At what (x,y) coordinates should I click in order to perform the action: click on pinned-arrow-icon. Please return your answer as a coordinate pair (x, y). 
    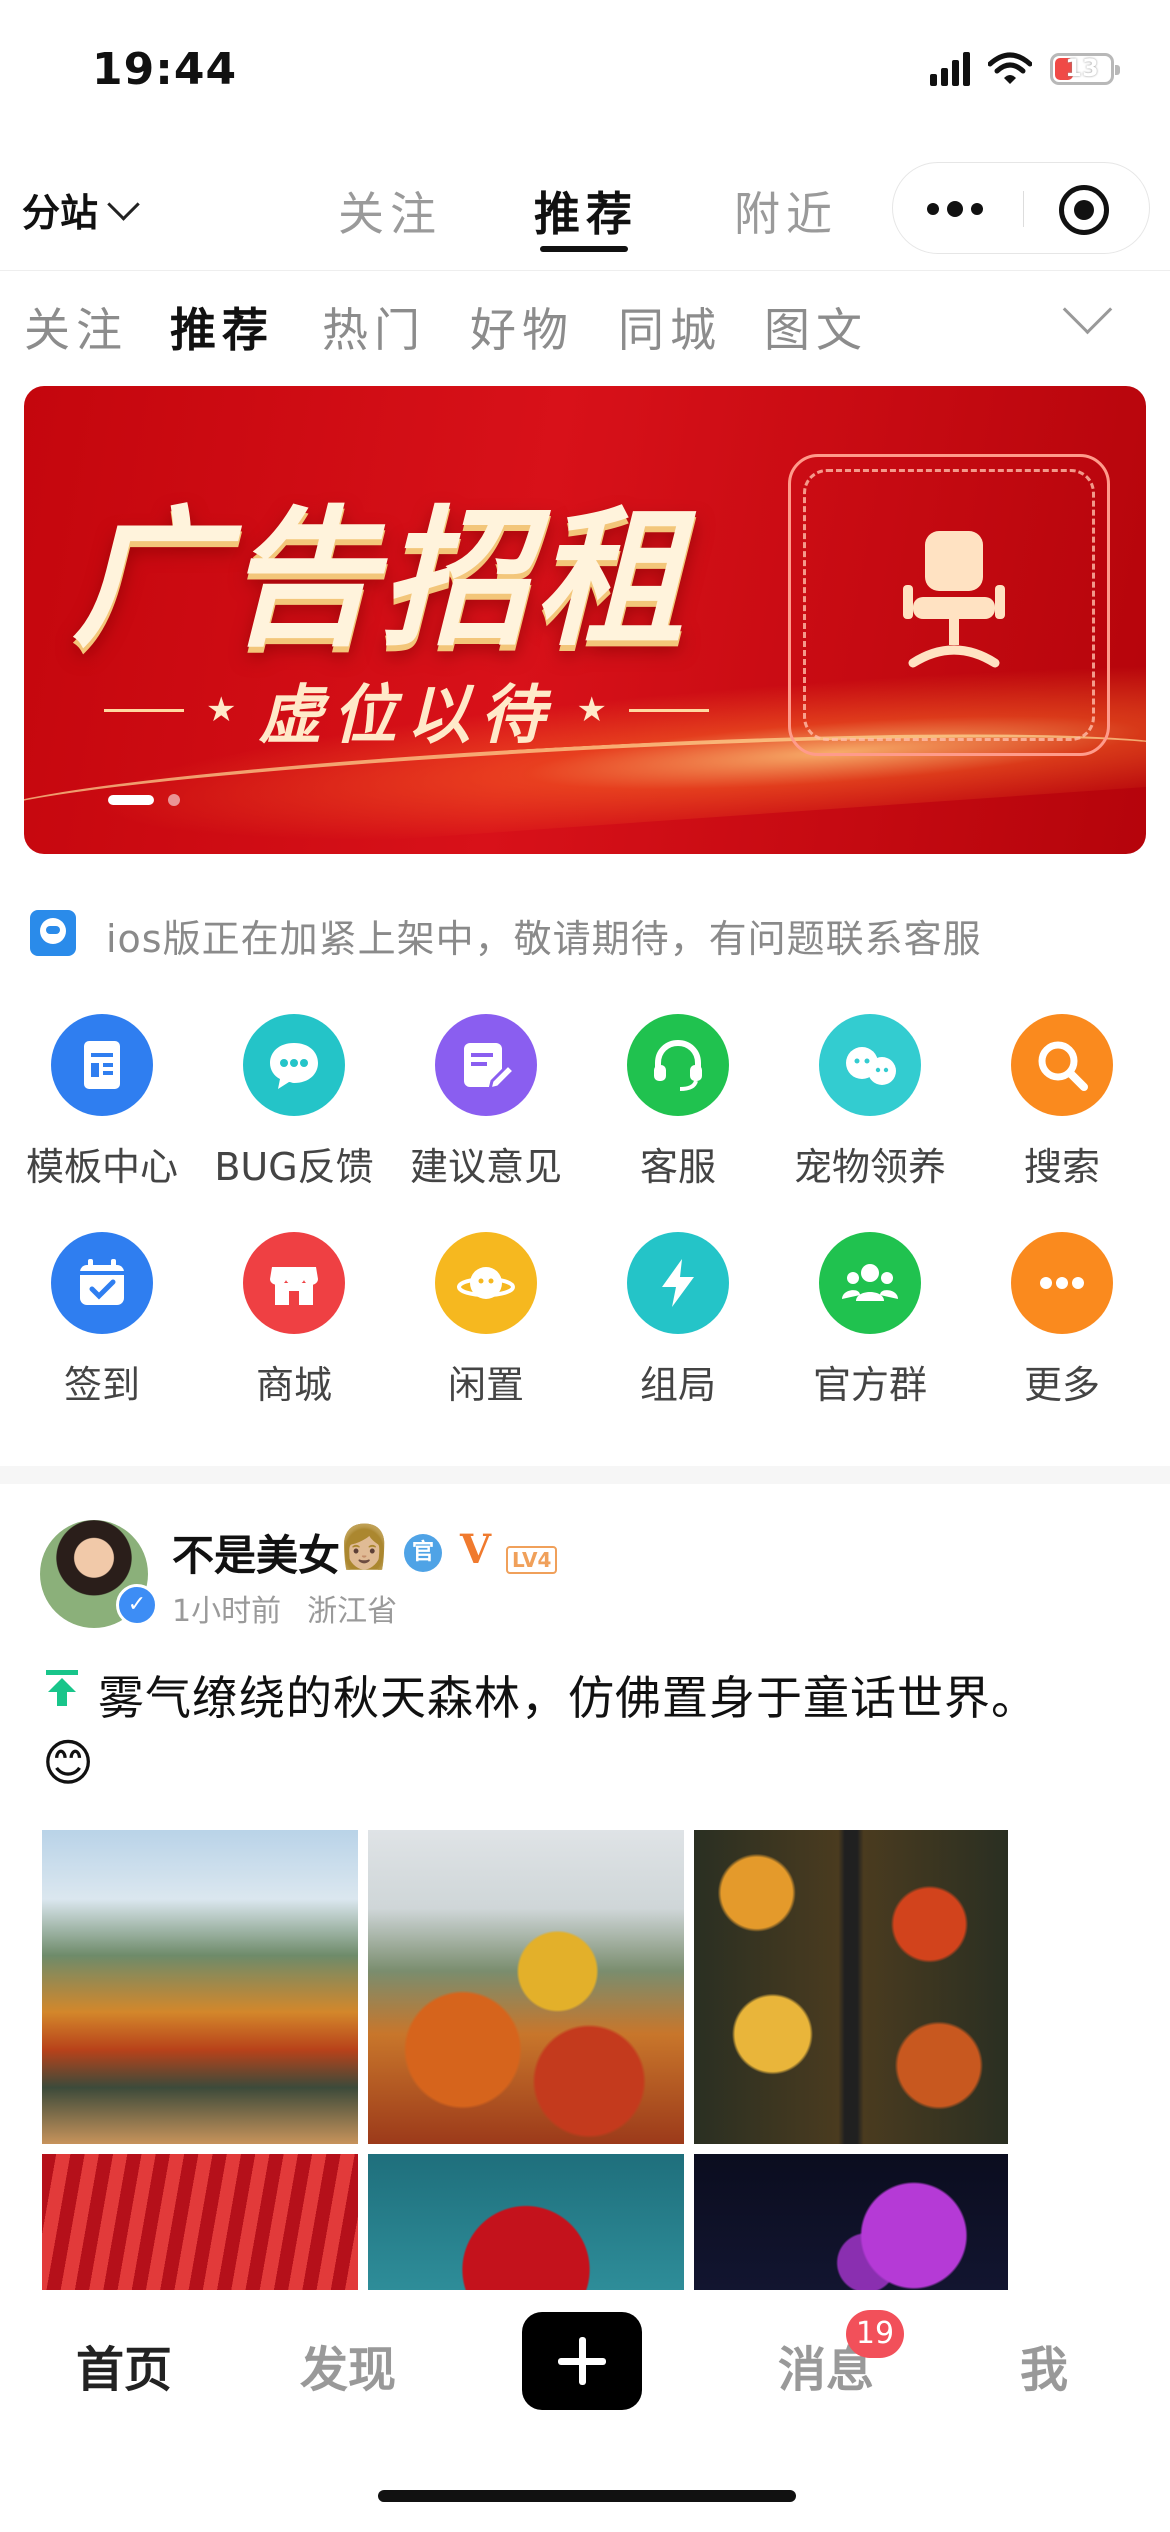
    Looking at the image, I should click on (62, 1688).